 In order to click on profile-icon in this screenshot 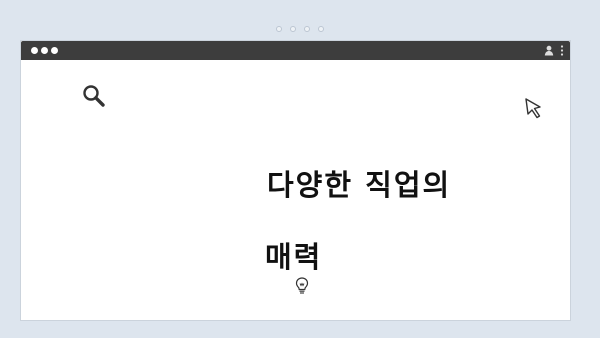, I will do `click(549, 50)`.